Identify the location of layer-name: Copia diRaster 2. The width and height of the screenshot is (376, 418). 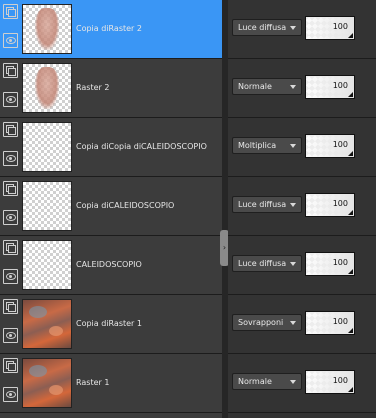
(109, 28).